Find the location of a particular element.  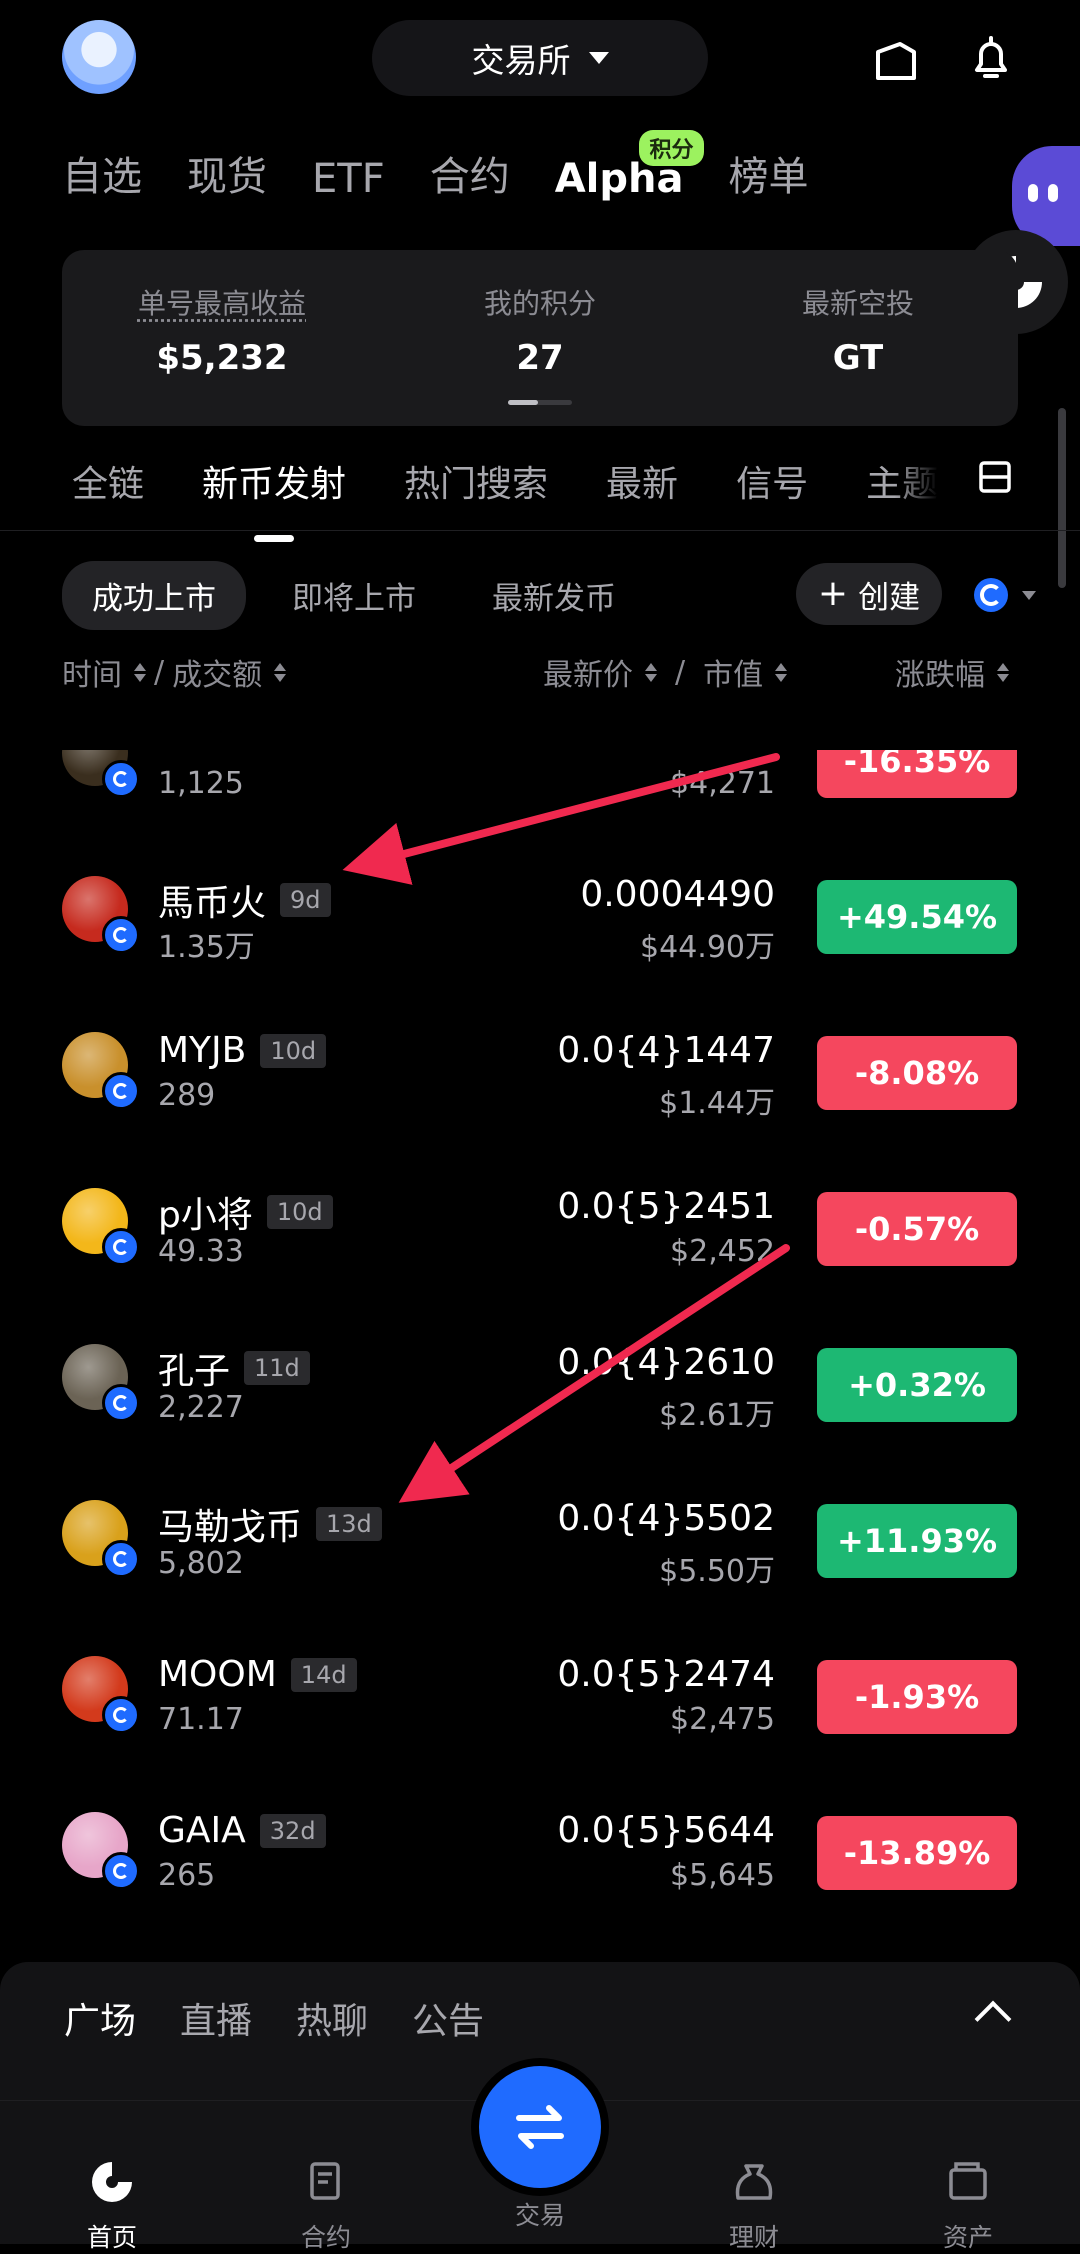

tab-signals: 信号 is located at coordinates (772, 481).